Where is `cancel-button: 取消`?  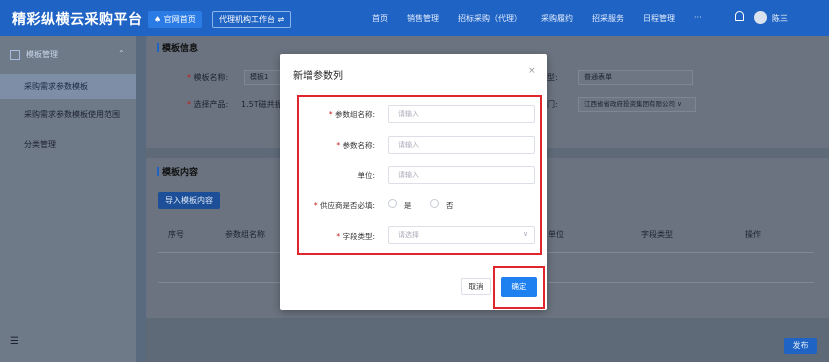 cancel-button: 取消 is located at coordinates (476, 286).